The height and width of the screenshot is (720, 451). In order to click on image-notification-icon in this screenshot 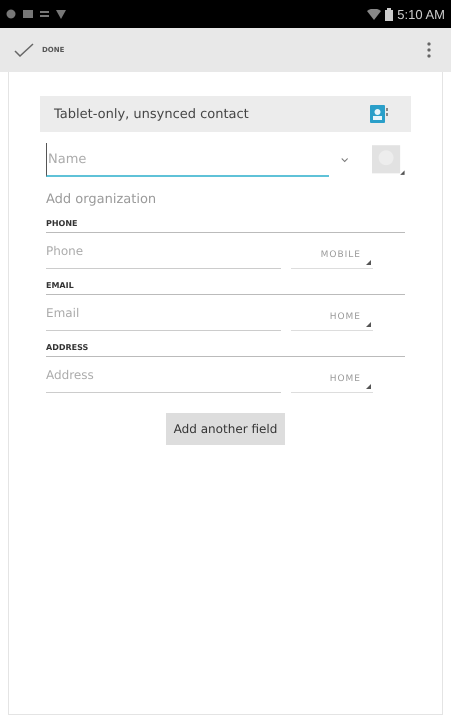, I will do `click(28, 14)`.